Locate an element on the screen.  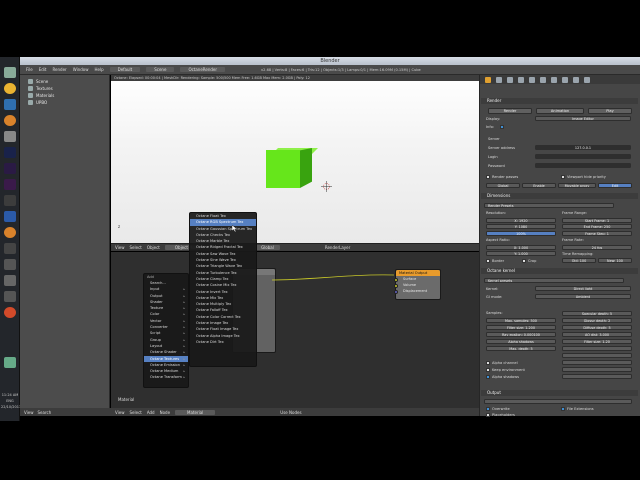
premiere-icon is located at coordinates (10, 184).